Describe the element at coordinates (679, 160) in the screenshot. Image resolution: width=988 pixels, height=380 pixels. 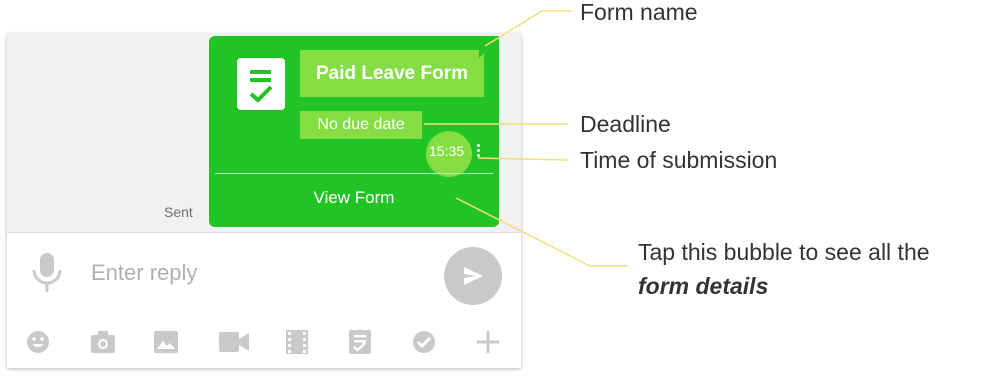
I see `annotation-time-of-submission: Time of submission` at that location.